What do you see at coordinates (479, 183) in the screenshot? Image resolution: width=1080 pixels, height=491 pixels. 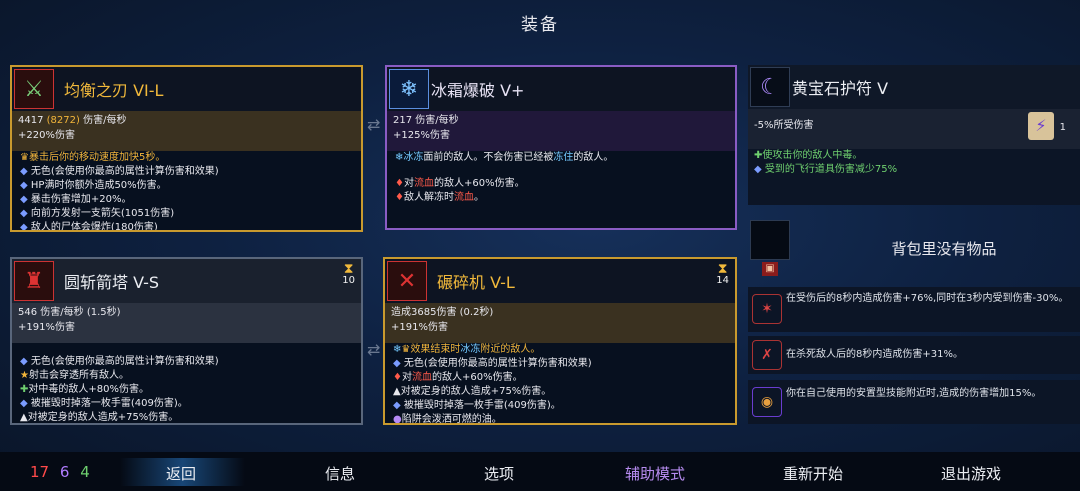 I see `affix-line: 的敌人+60%伤害。` at bounding box center [479, 183].